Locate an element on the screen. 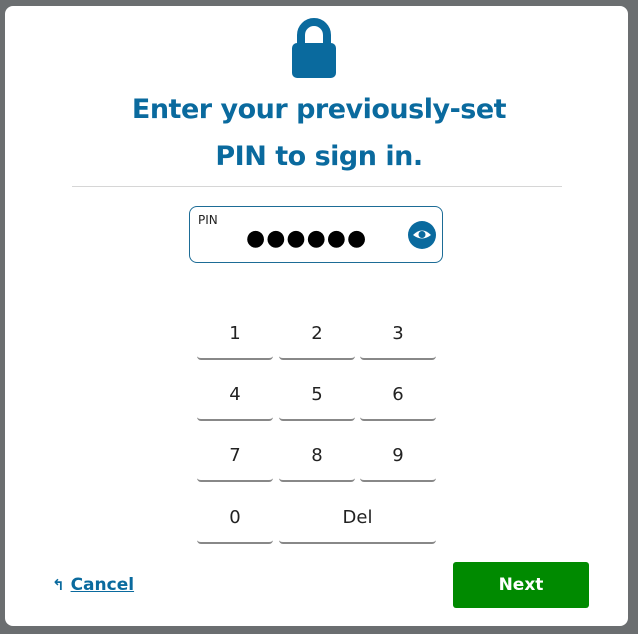 The height and width of the screenshot is (634, 638). cancel-link: ↰ Cancel is located at coordinates (93, 585).